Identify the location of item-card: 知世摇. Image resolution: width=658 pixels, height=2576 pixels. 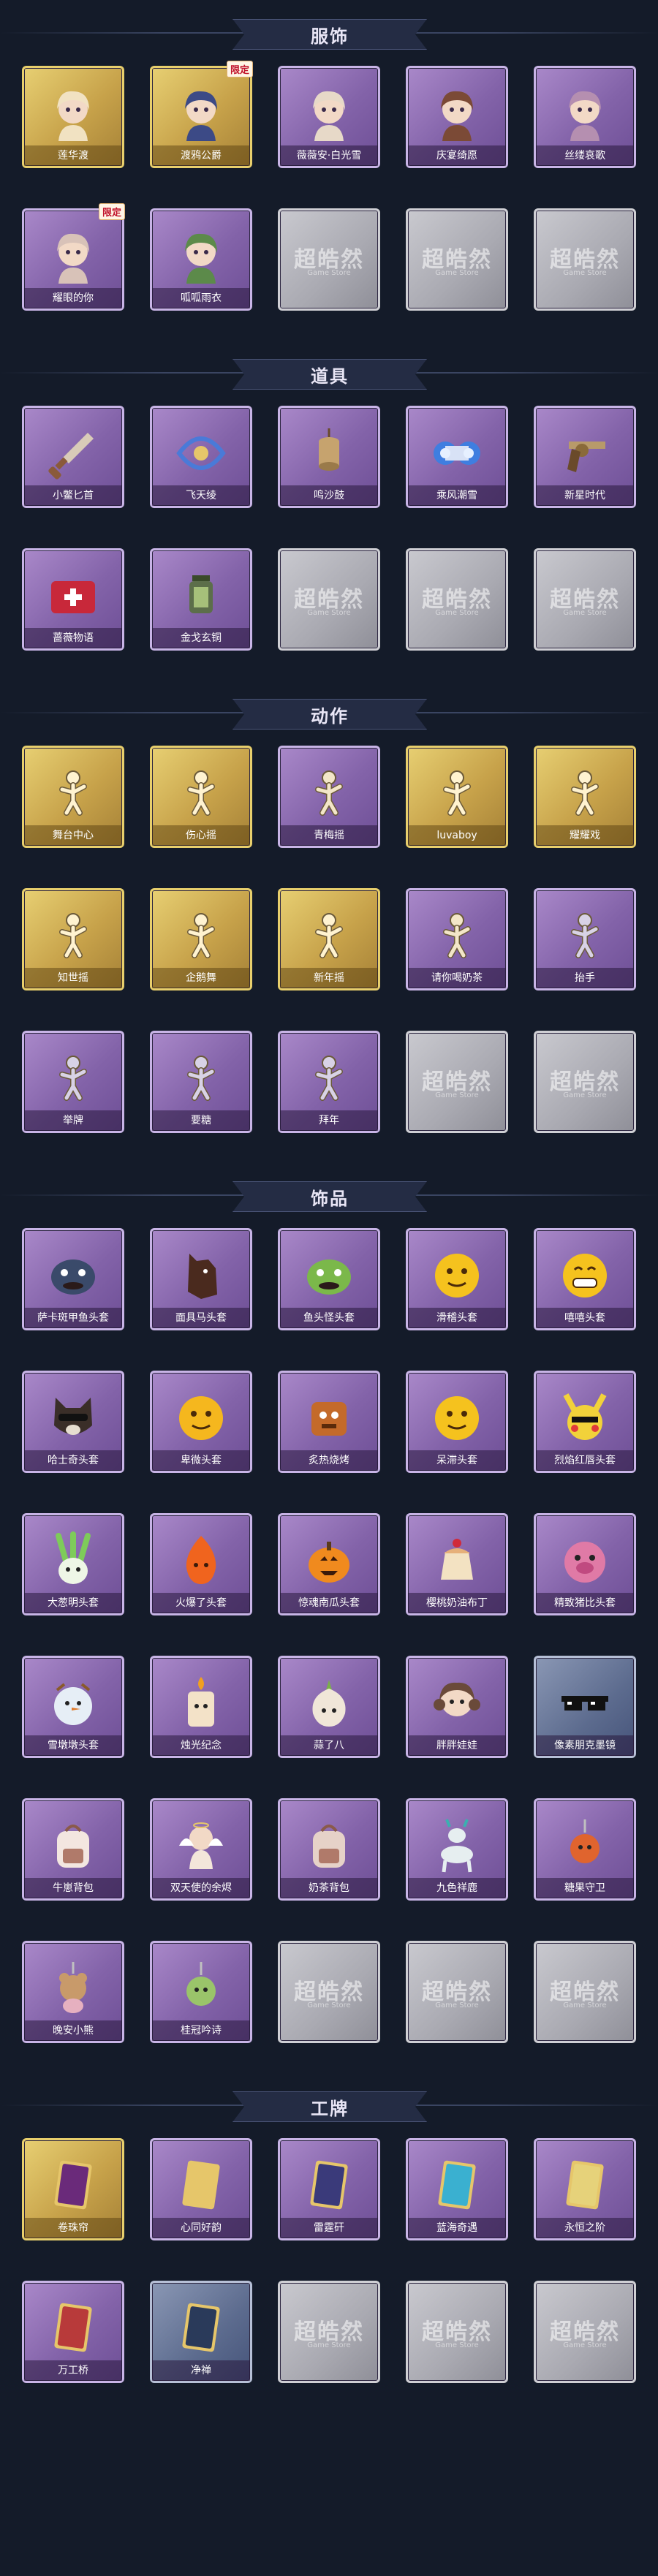
(73, 939).